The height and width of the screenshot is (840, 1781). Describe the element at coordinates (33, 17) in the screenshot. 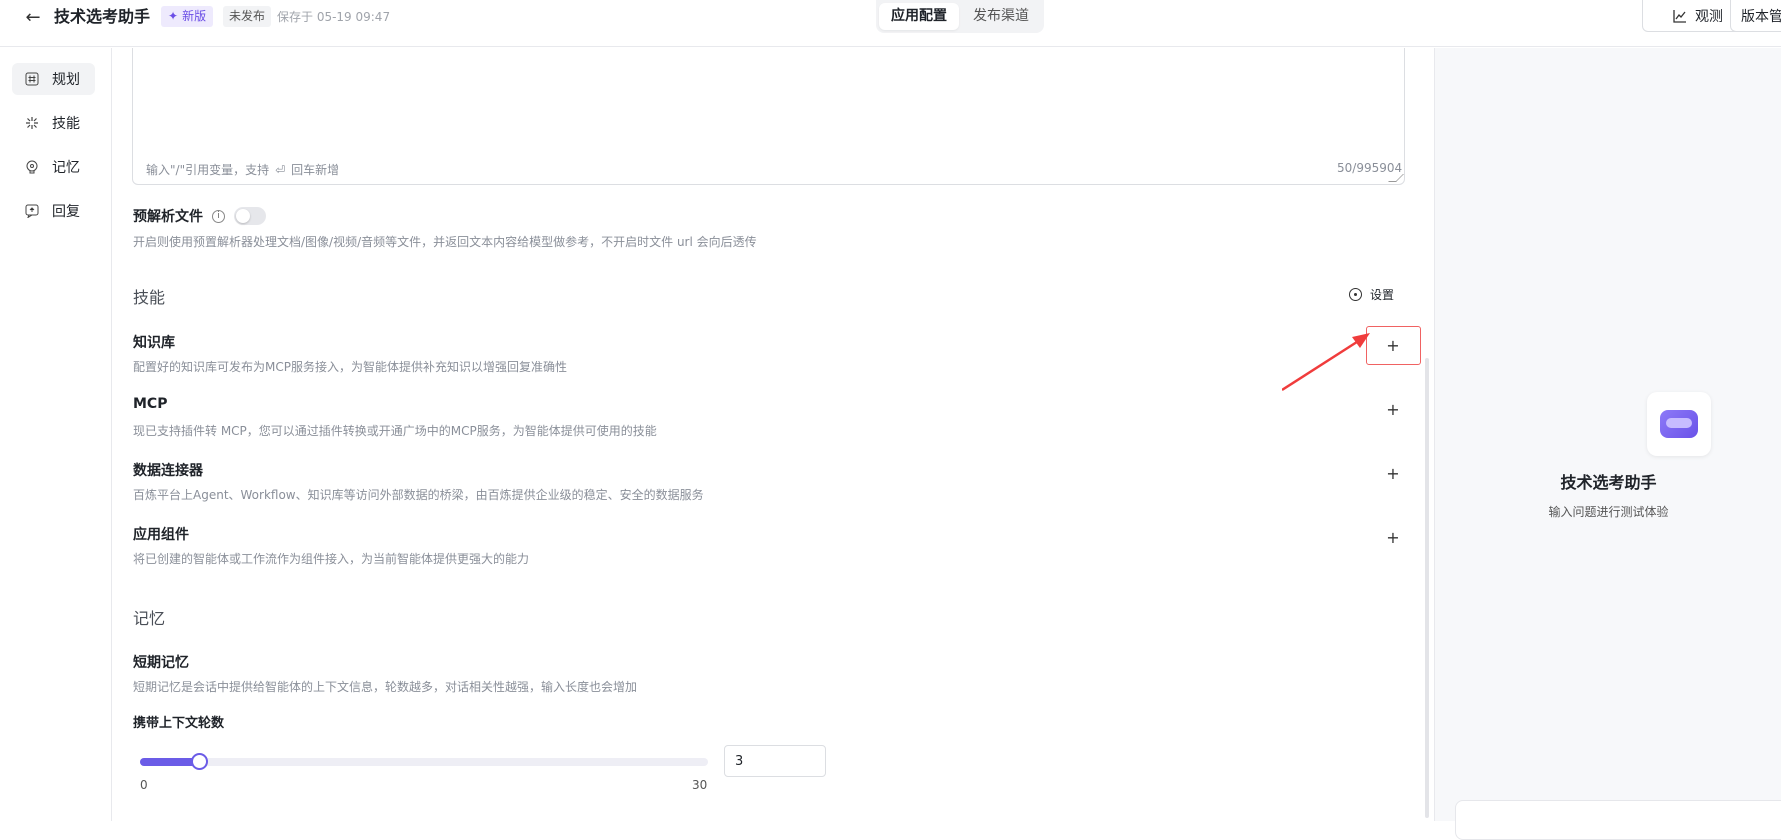

I see `back-arrow-icon: ←` at that location.